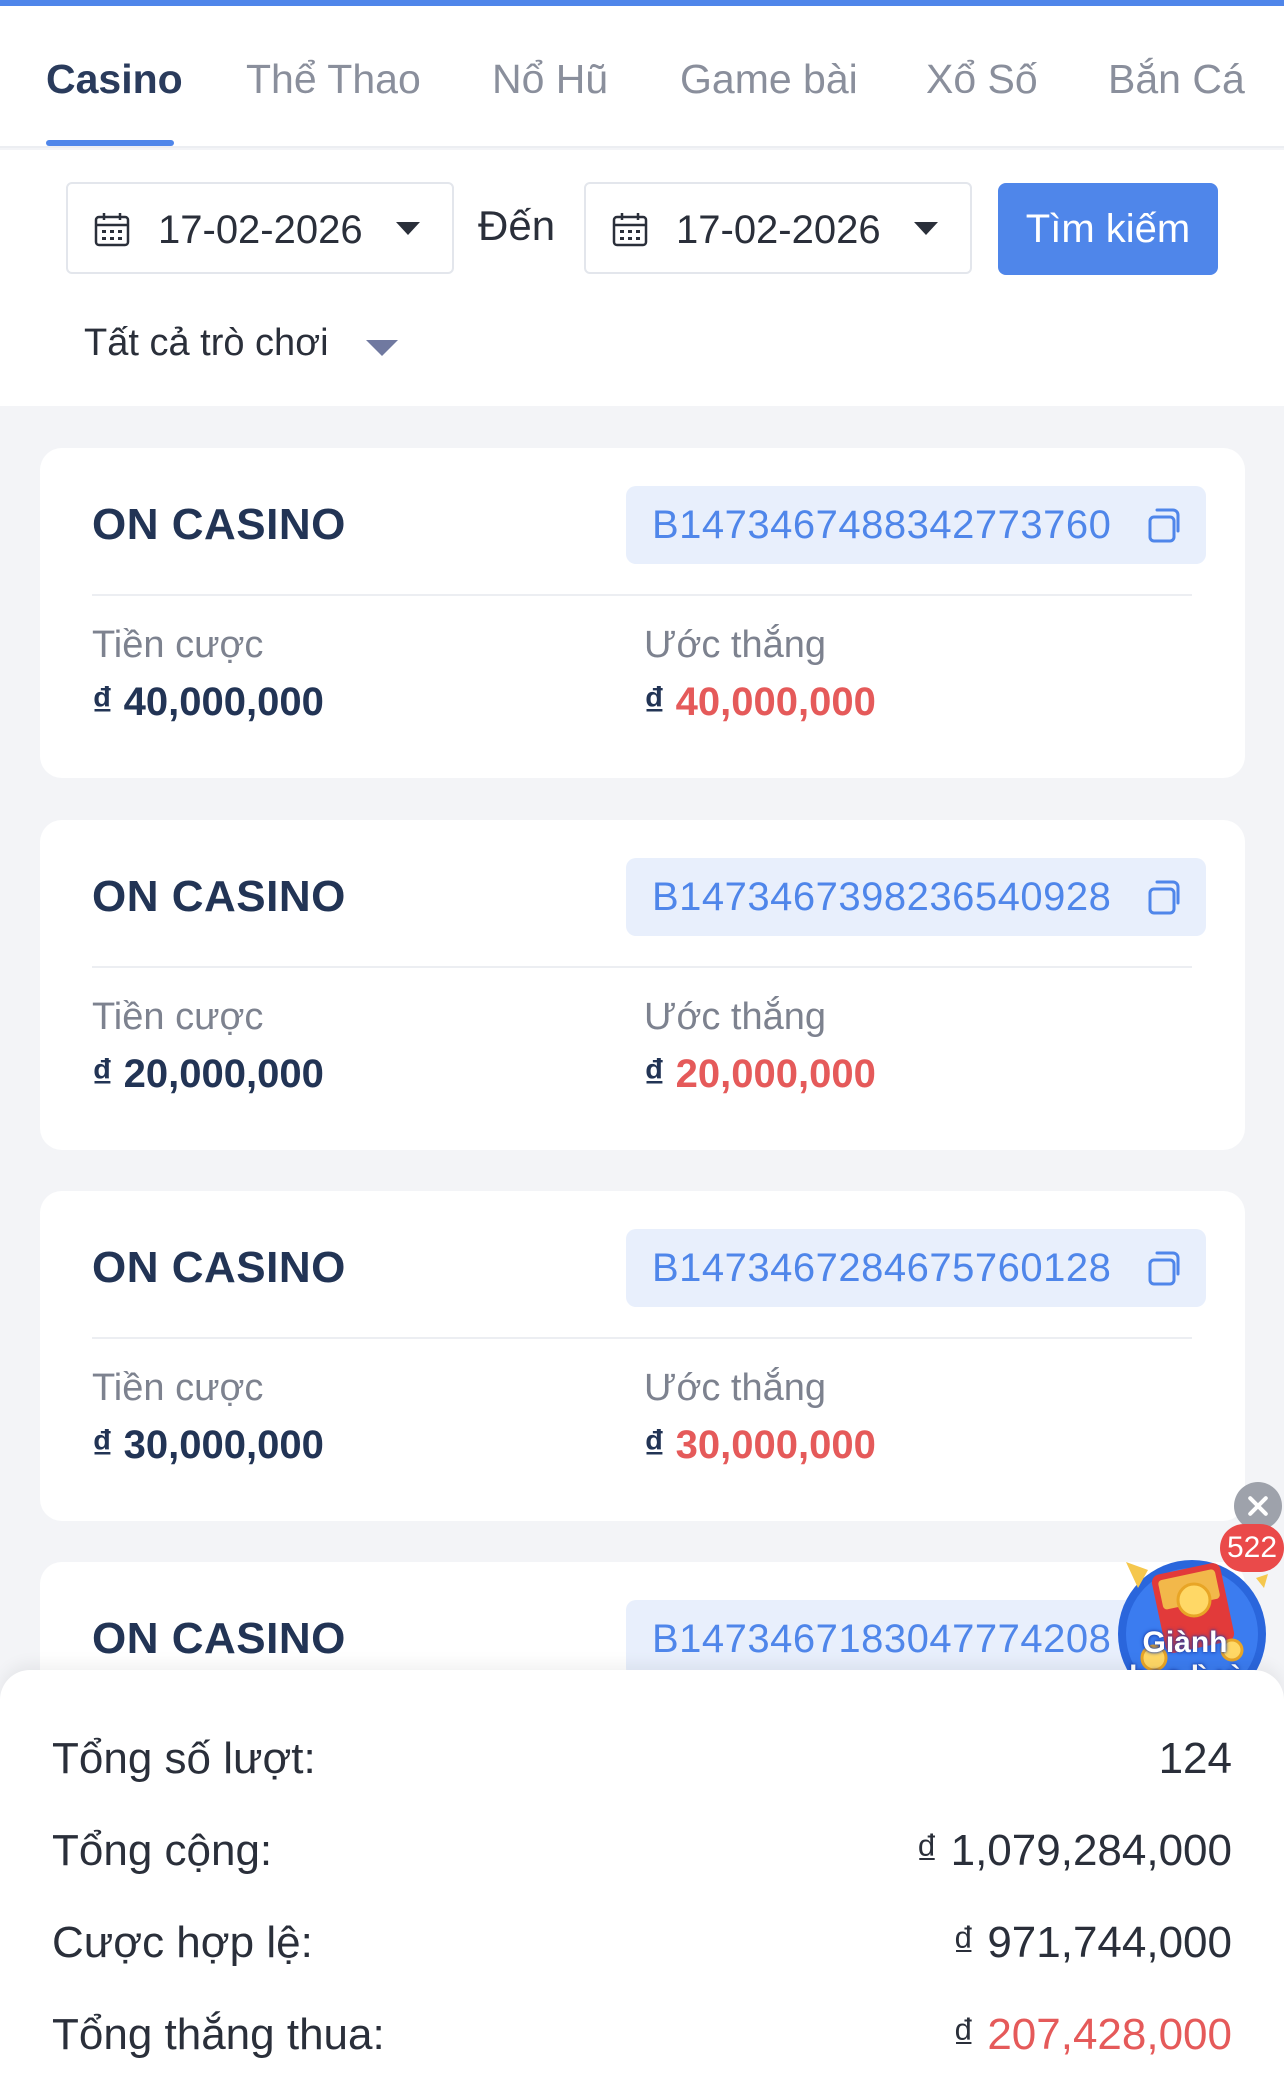 This screenshot has width=1284, height=2080. I want to click on to-label: Đến, so click(517, 225).